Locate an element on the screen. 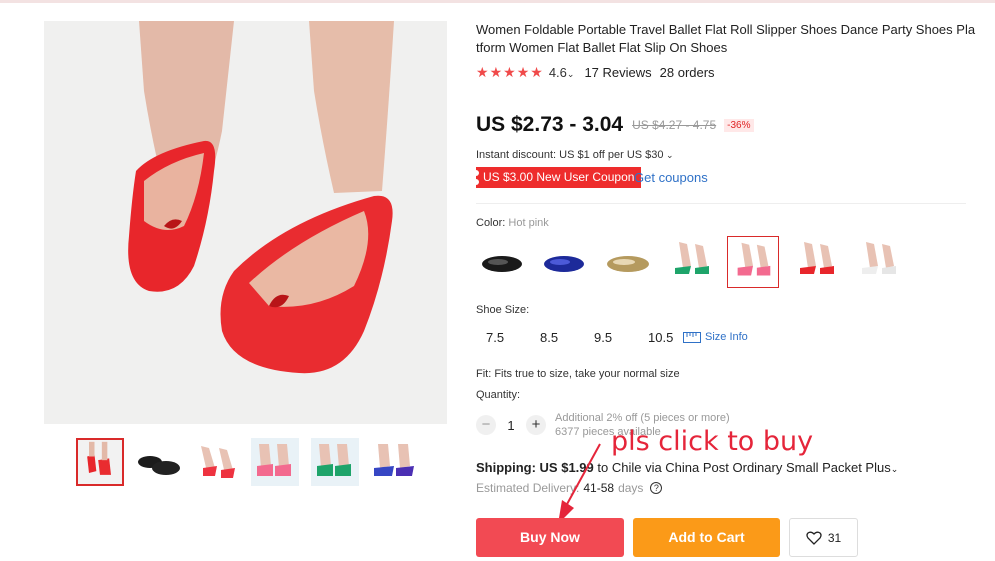 The image size is (995, 561). thumbnail-green is located at coordinates (335, 462).